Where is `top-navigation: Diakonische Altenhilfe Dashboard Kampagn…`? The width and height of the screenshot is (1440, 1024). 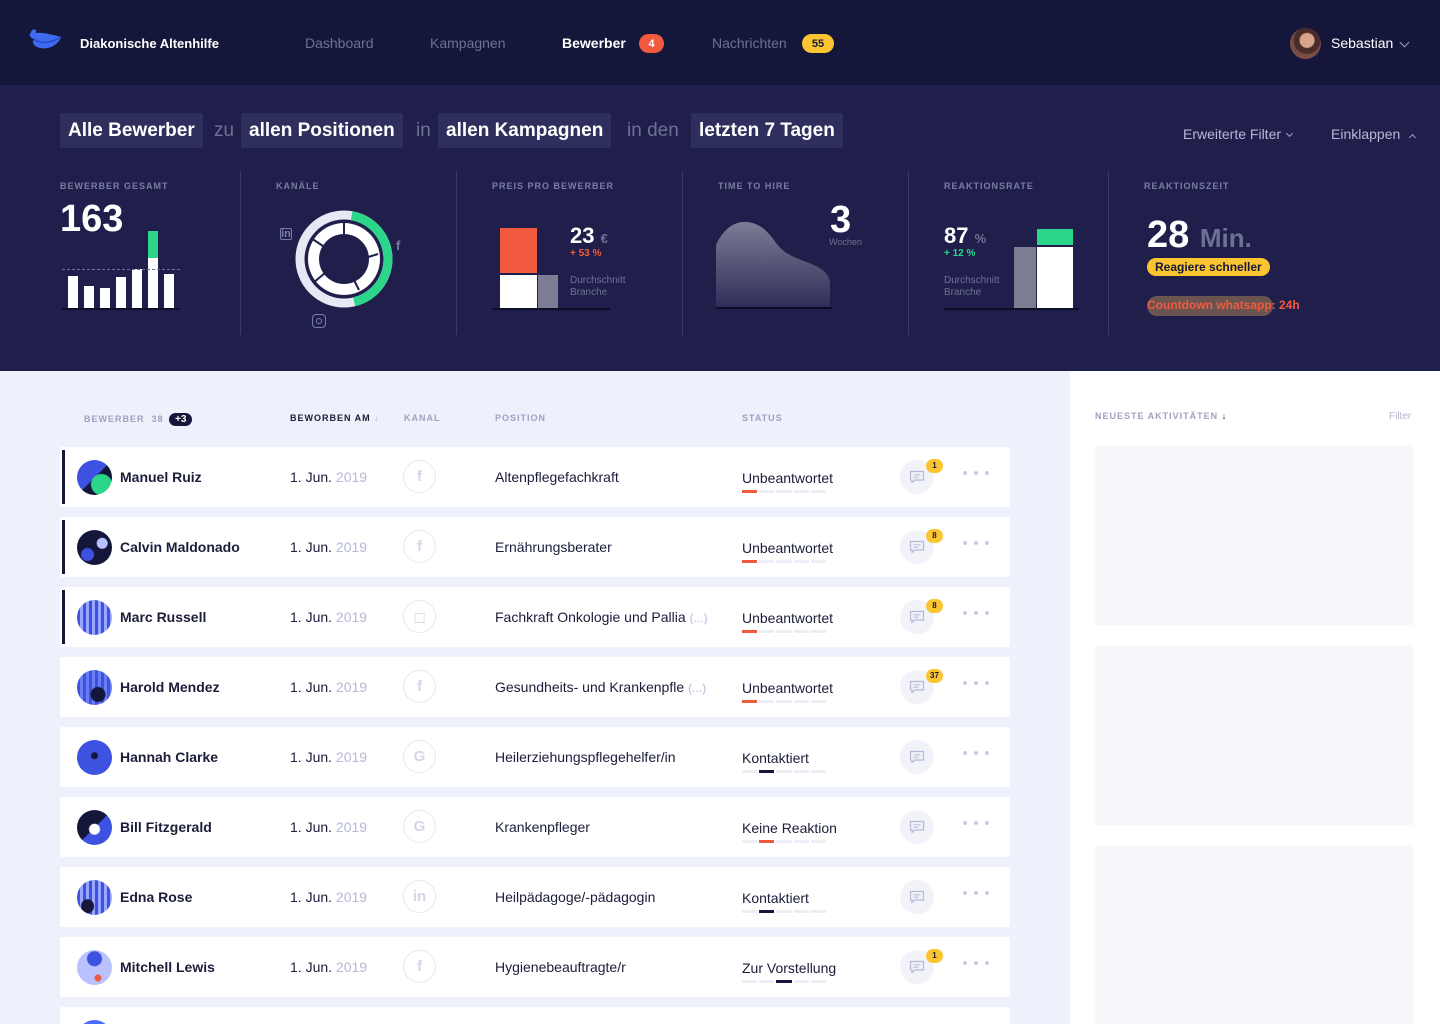
top-navigation: Diakonische Altenhilfe Dashboard Kampagn… is located at coordinates (720, 42).